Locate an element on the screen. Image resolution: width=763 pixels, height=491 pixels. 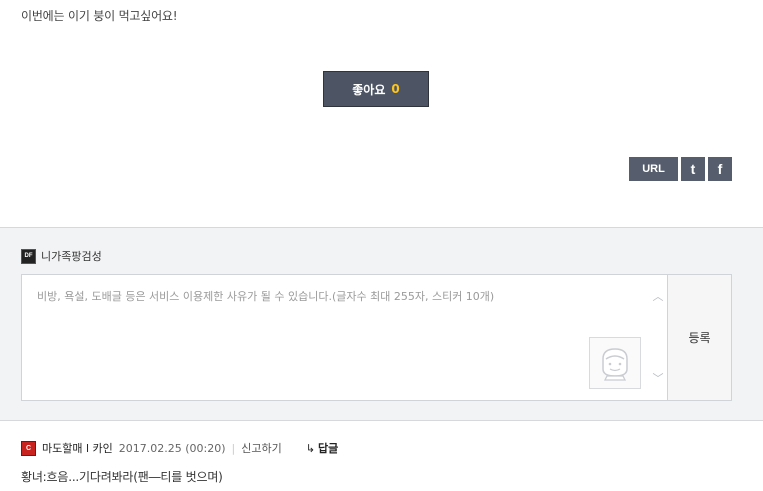
scroll-down-icon: ﹀ is located at coordinates (658, 378).